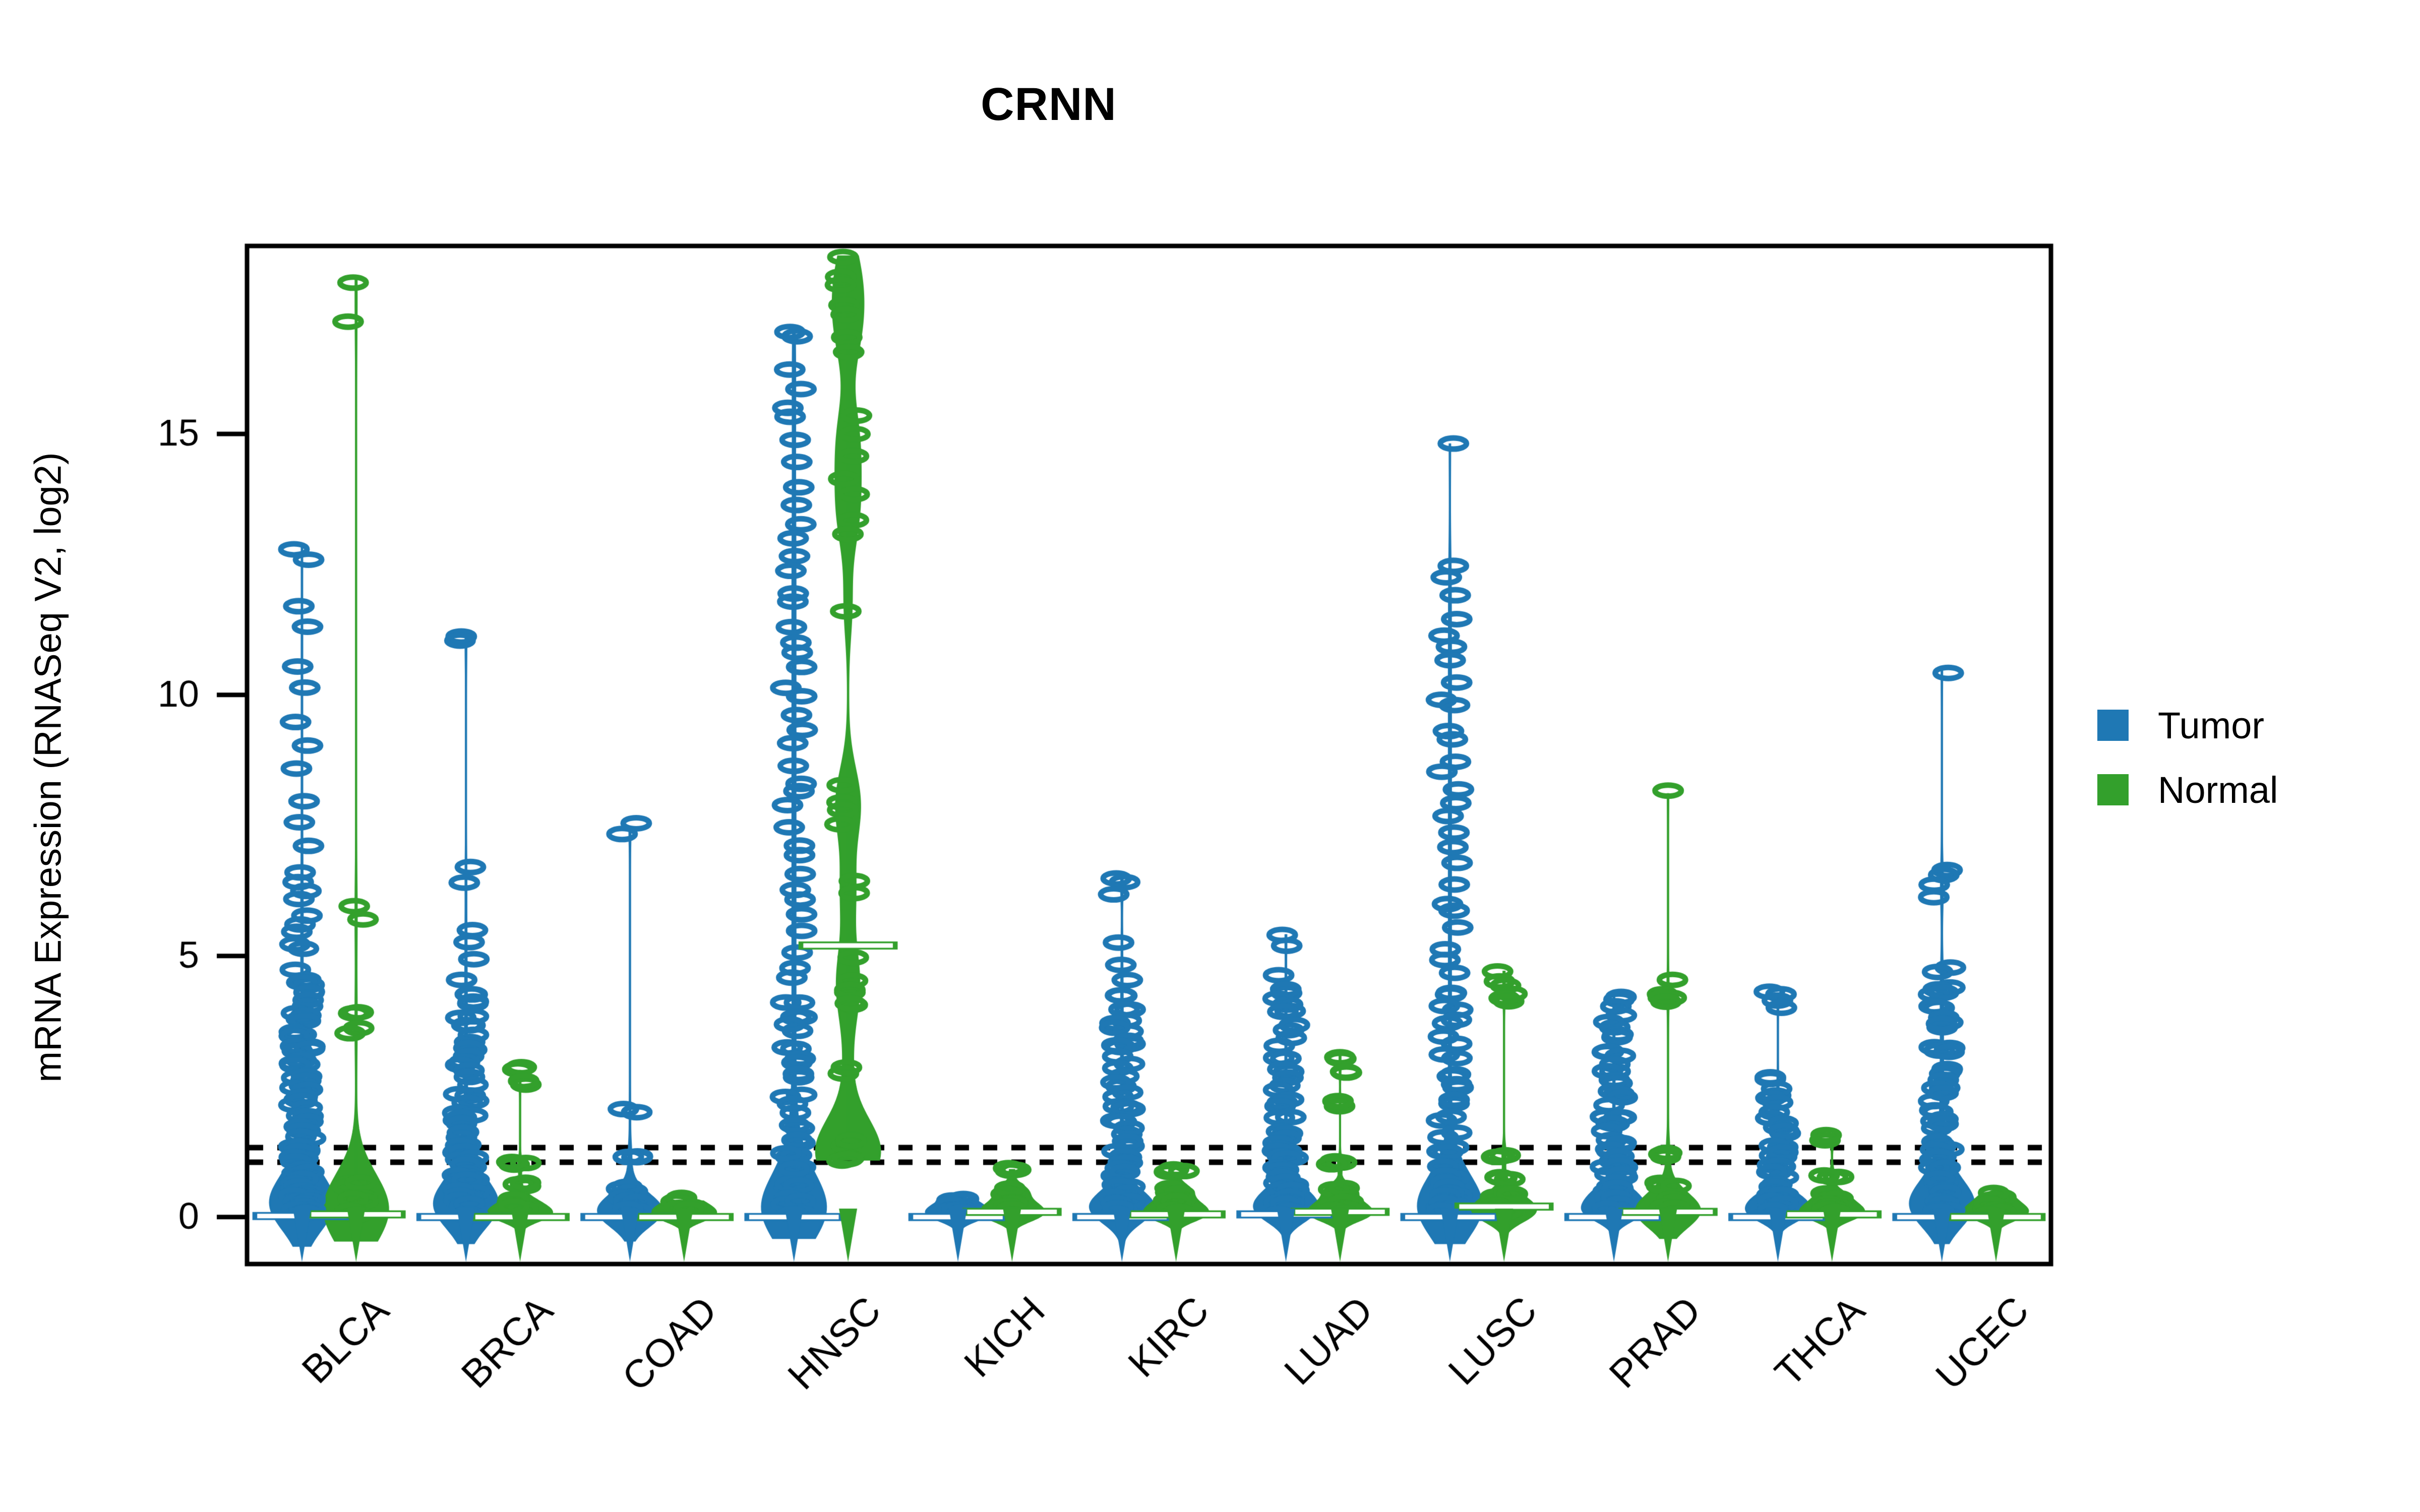 This screenshot has width=2420, height=1512. Describe the element at coordinates (2211, 725) in the screenshot. I see `legend-label-tumor: Tumor` at that location.